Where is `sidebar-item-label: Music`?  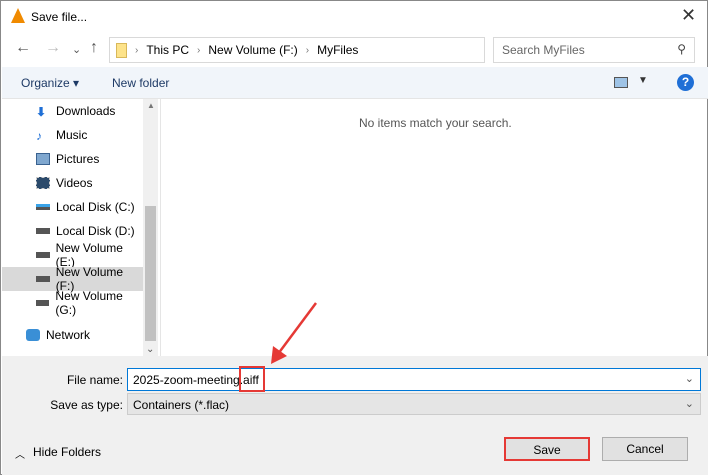
sidebar-item-label: Music is located at coordinates (72, 135).